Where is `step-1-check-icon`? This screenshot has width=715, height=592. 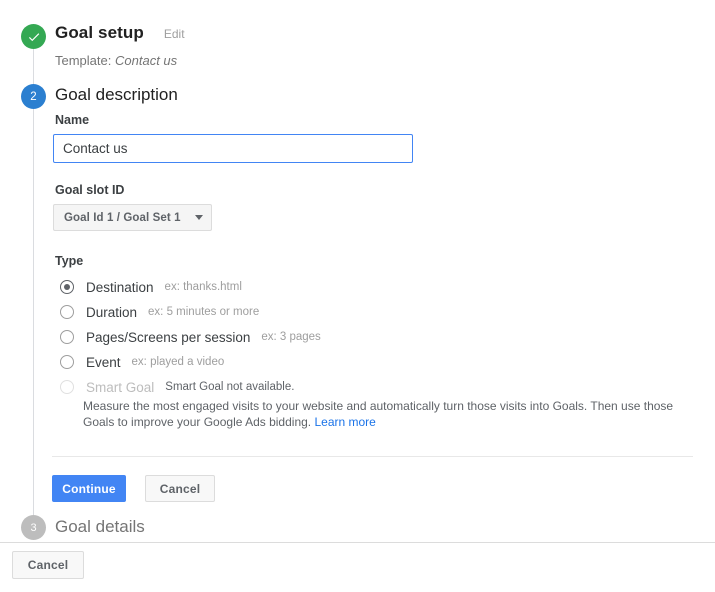 step-1-check-icon is located at coordinates (33, 36).